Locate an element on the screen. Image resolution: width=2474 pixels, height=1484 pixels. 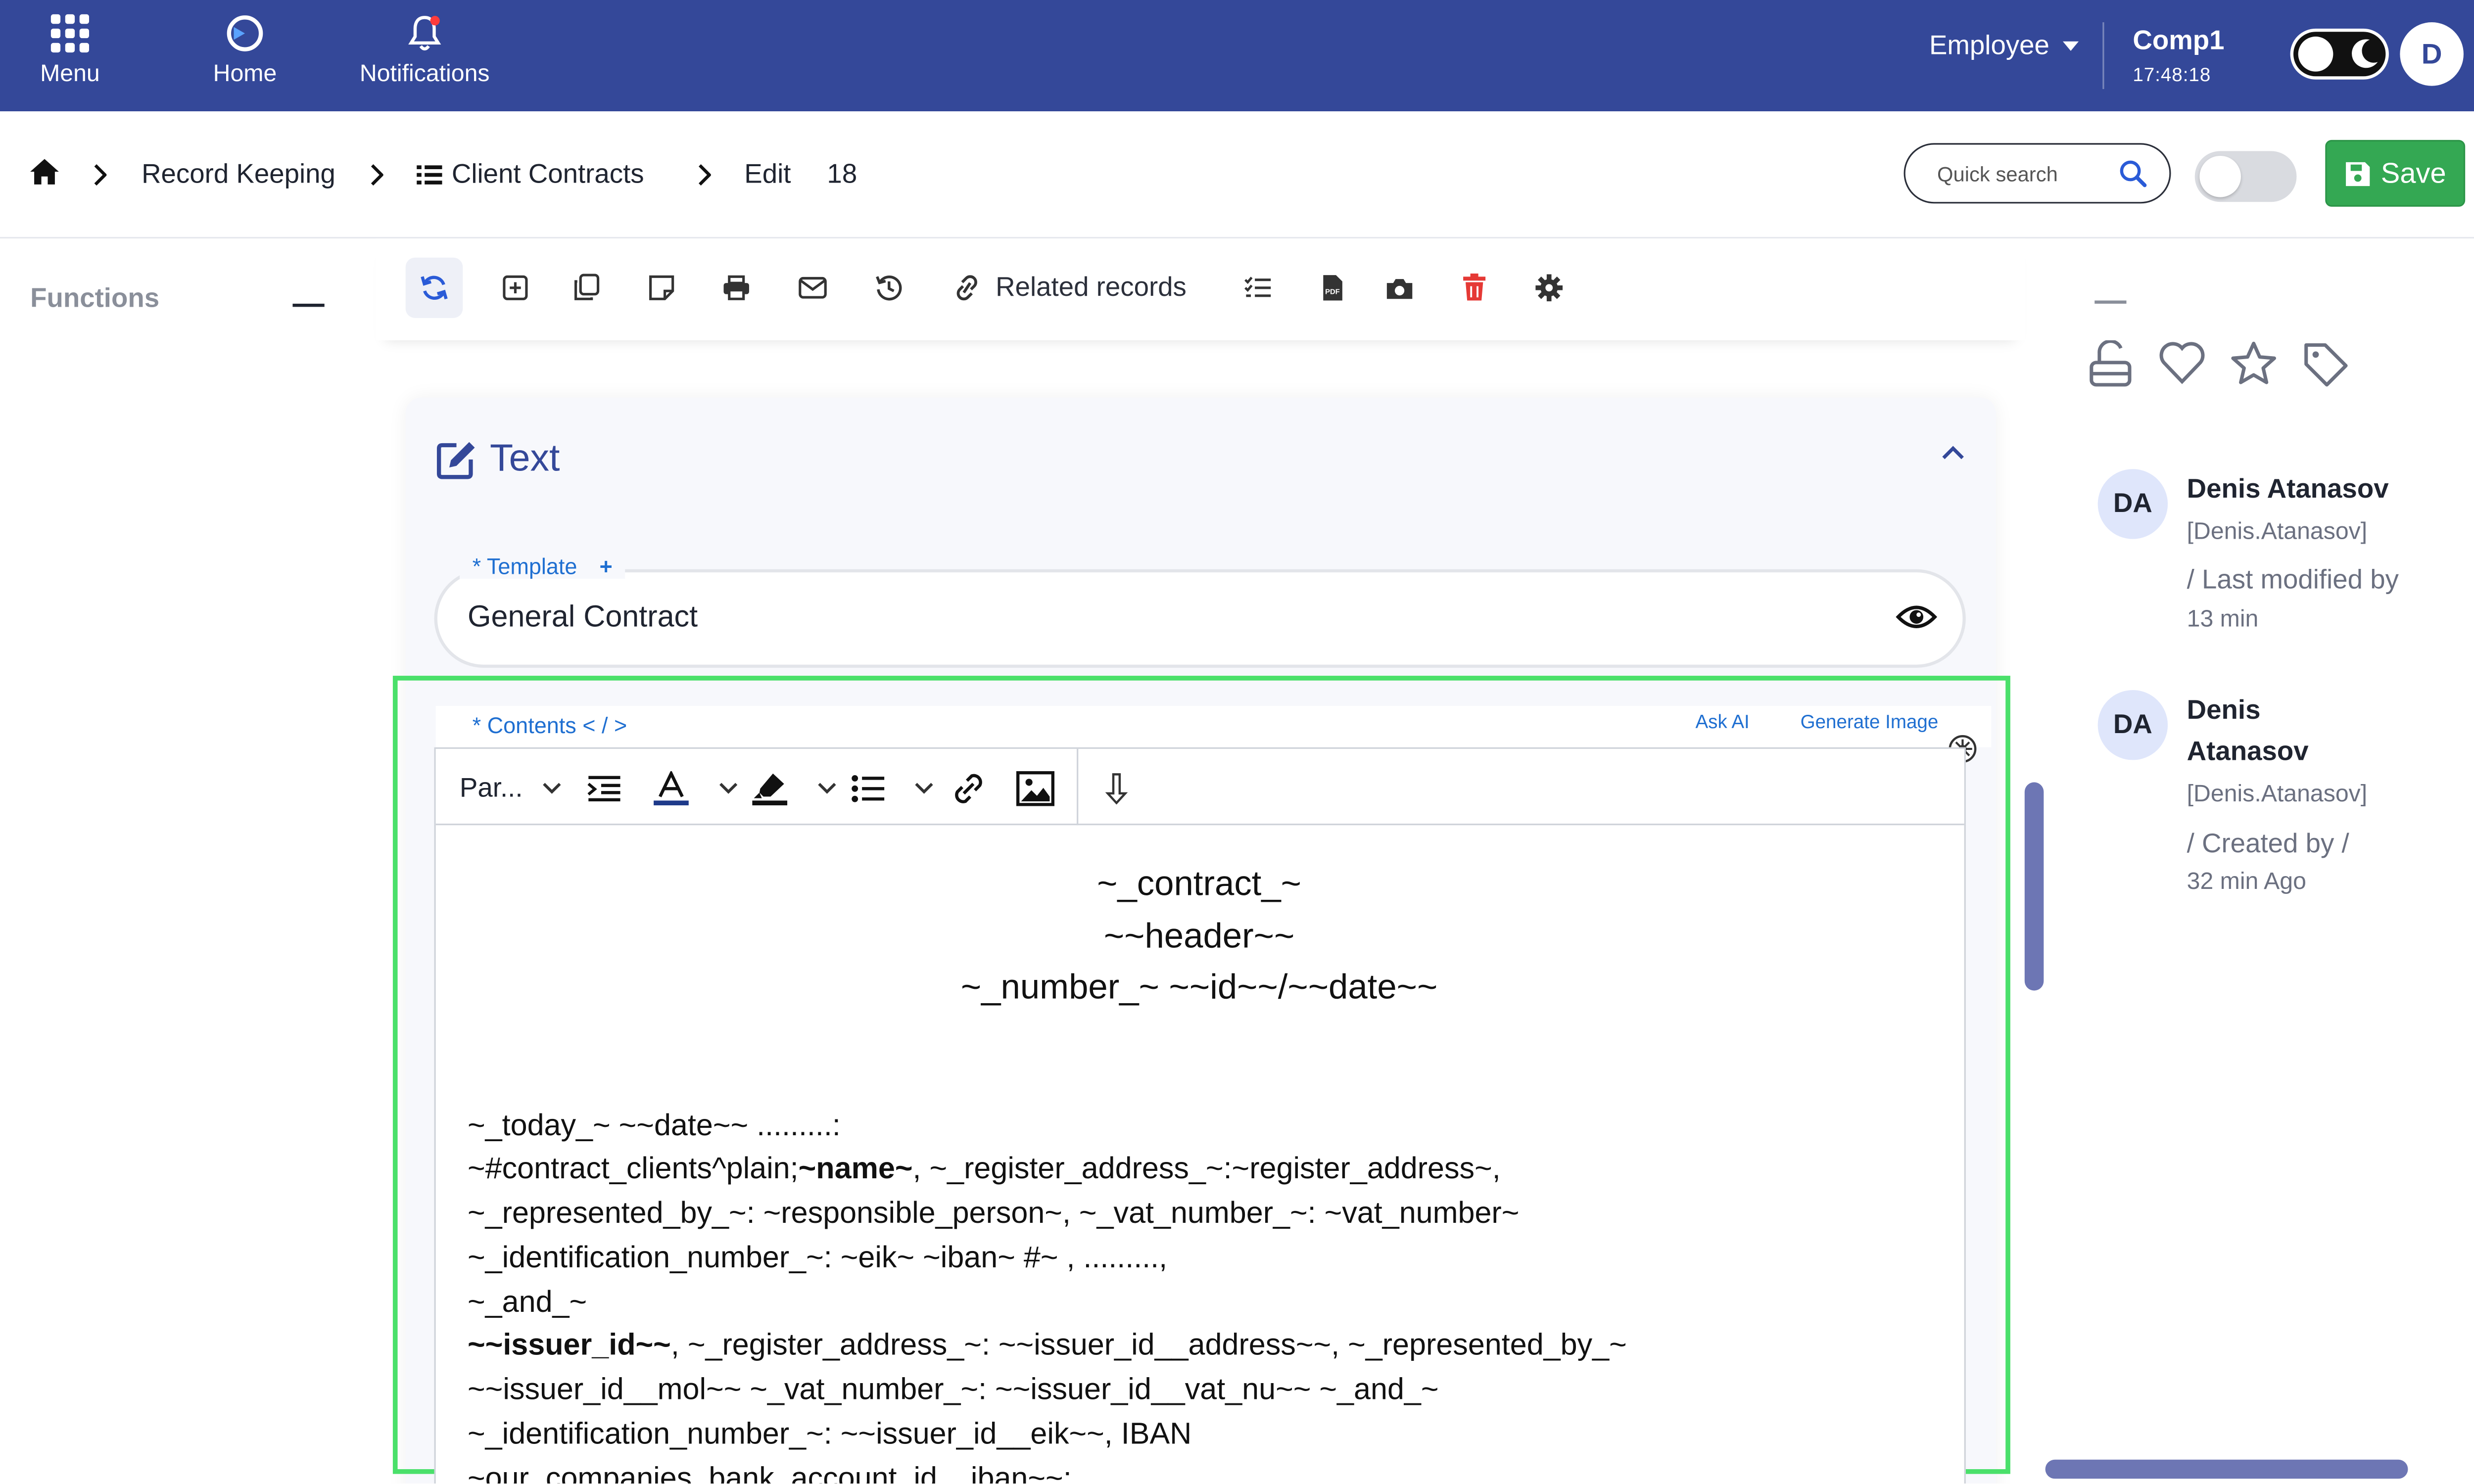
heart-icon is located at coordinates (2182, 362).